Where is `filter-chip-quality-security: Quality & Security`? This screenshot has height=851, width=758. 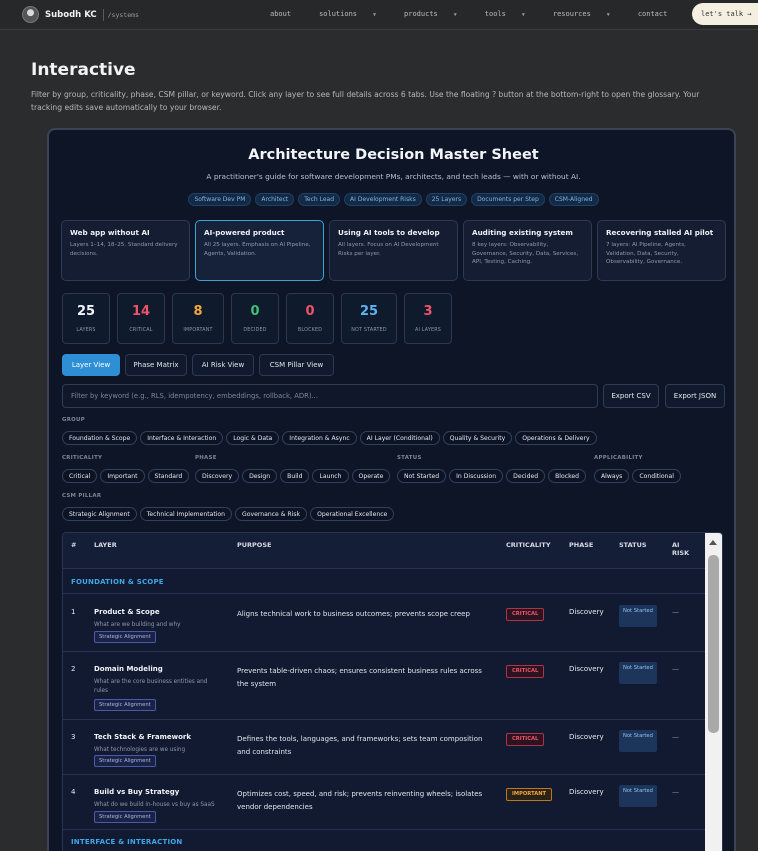
filter-chip-quality-security: Quality & Security is located at coordinates (477, 438).